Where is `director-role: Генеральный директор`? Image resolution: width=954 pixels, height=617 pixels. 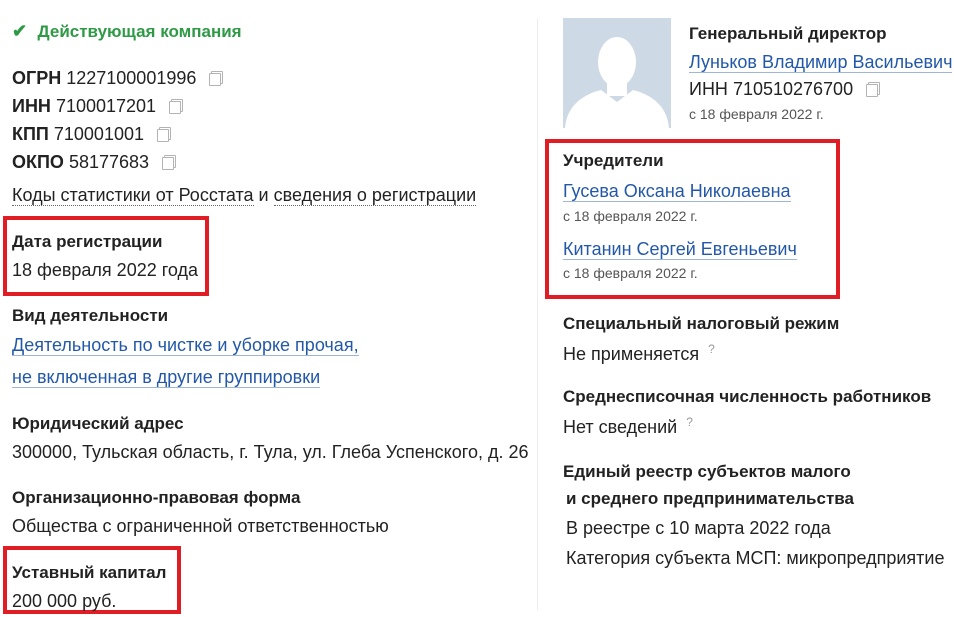
director-role: Генеральный директор is located at coordinates (788, 33).